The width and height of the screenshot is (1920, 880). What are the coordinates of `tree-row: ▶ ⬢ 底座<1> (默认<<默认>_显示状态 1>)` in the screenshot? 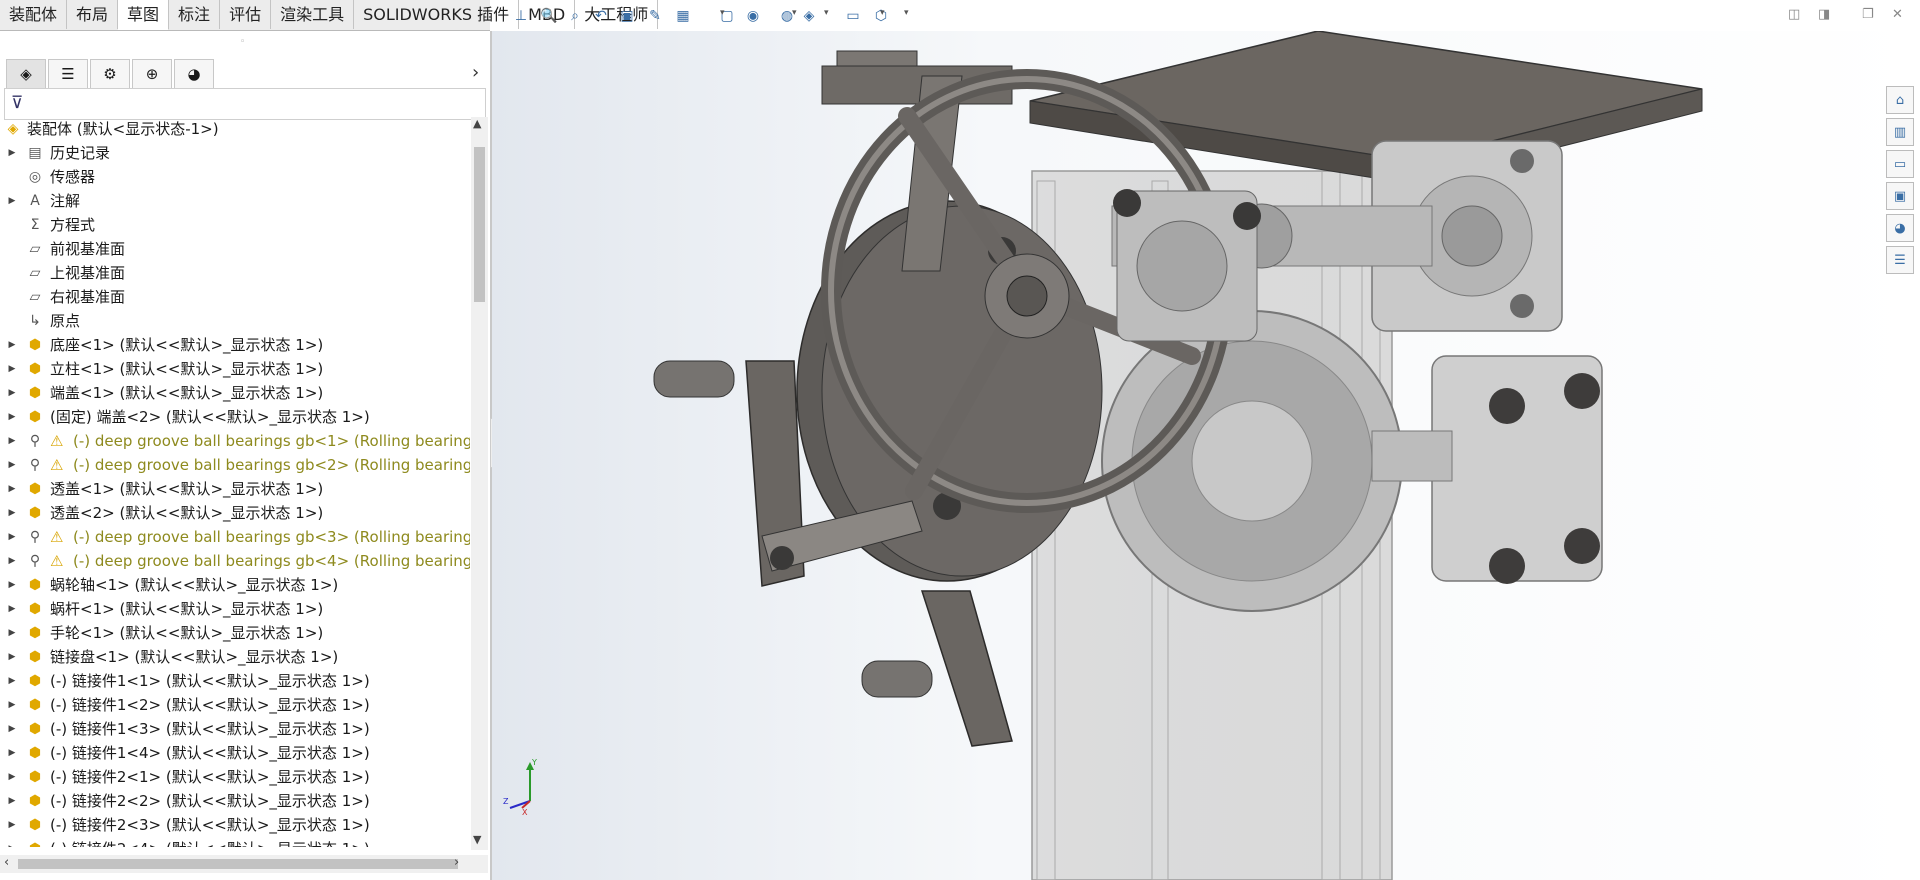 It's located at (235, 345).